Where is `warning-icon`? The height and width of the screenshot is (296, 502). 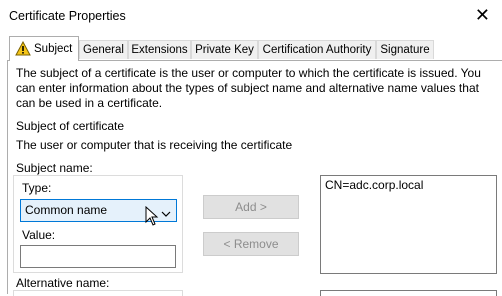
warning-icon is located at coordinates (23, 52).